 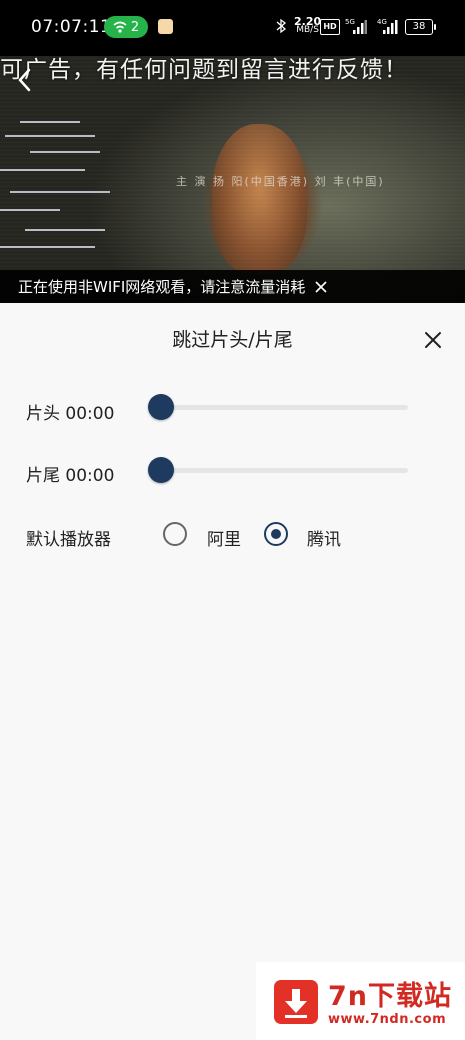 What do you see at coordinates (71, 27) in the screenshot?
I see `status-time: 07:07:11` at bounding box center [71, 27].